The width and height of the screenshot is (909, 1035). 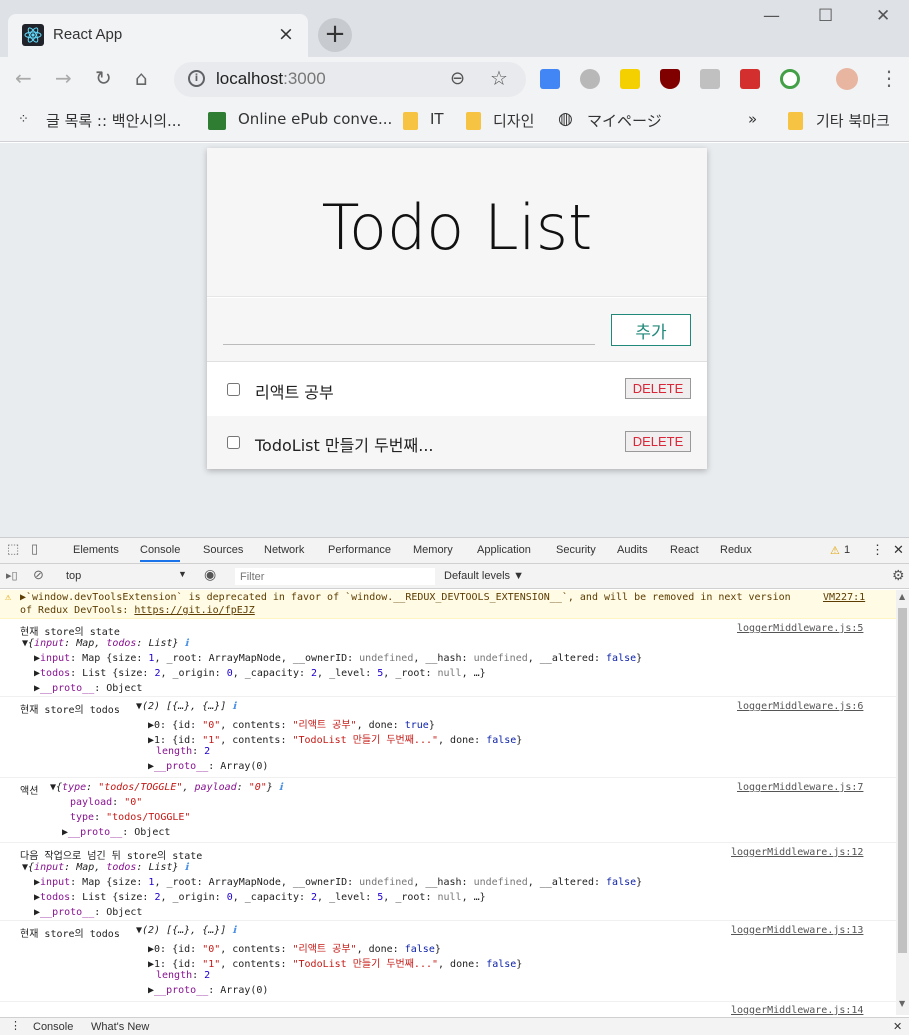 What do you see at coordinates (196, 78) in the screenshot?
I see `info-icon: i` at bounding box center [196, 78].